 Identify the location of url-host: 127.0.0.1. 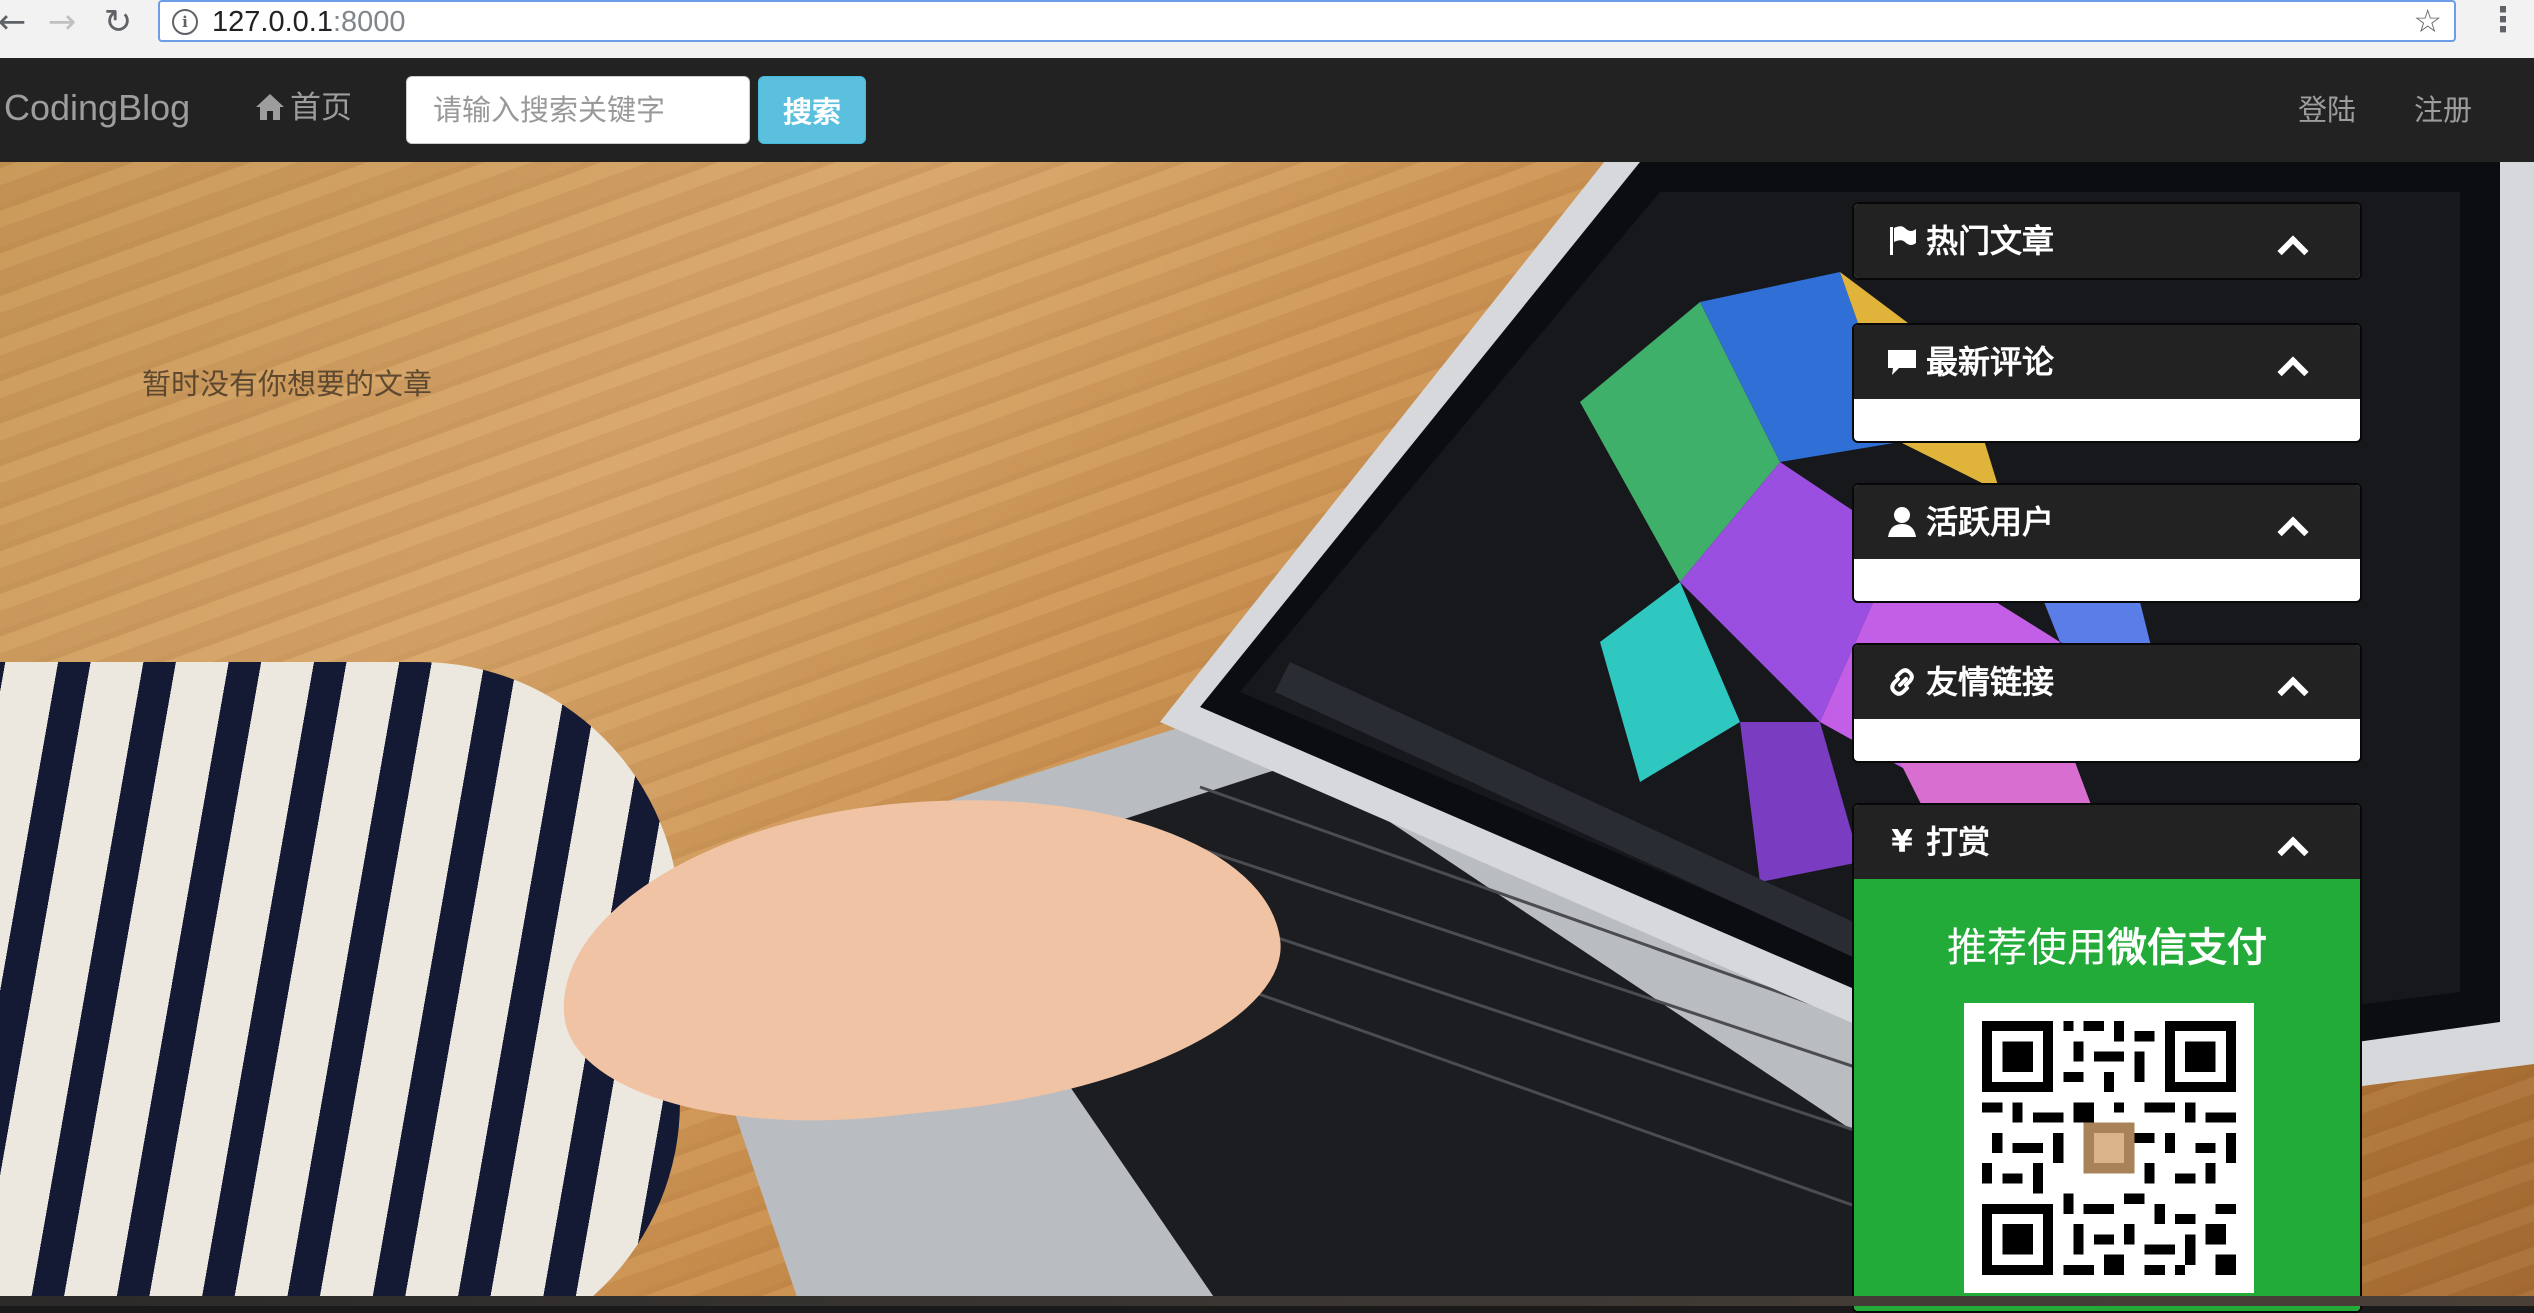
(272, 22).